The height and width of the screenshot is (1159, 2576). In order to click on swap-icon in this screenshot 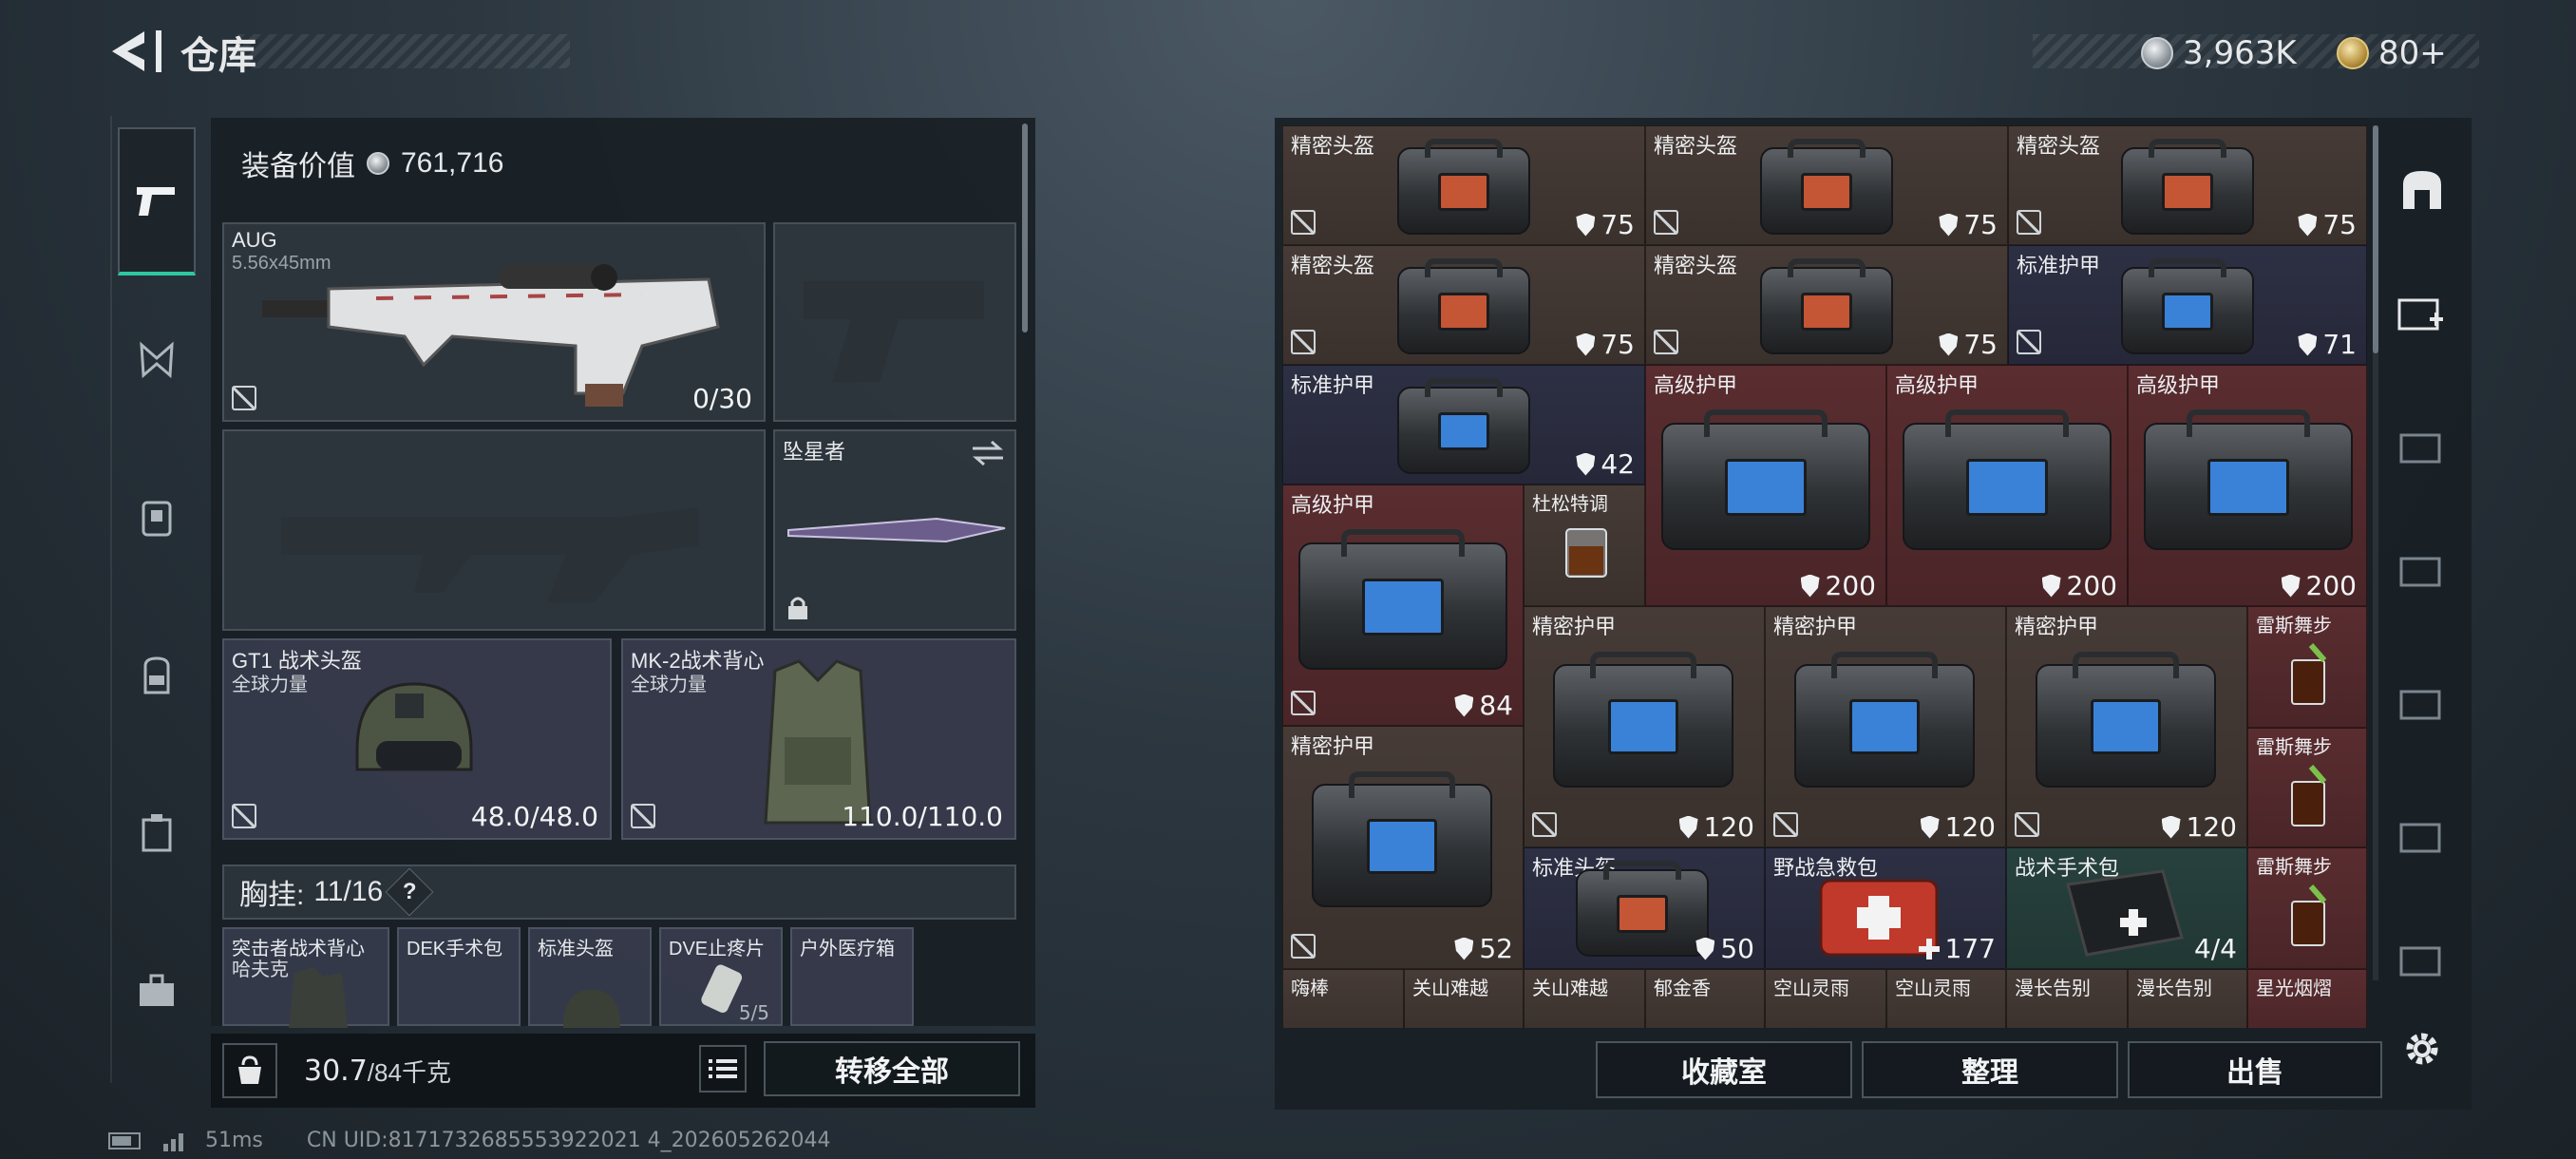, I will do `click(988, 453)`.